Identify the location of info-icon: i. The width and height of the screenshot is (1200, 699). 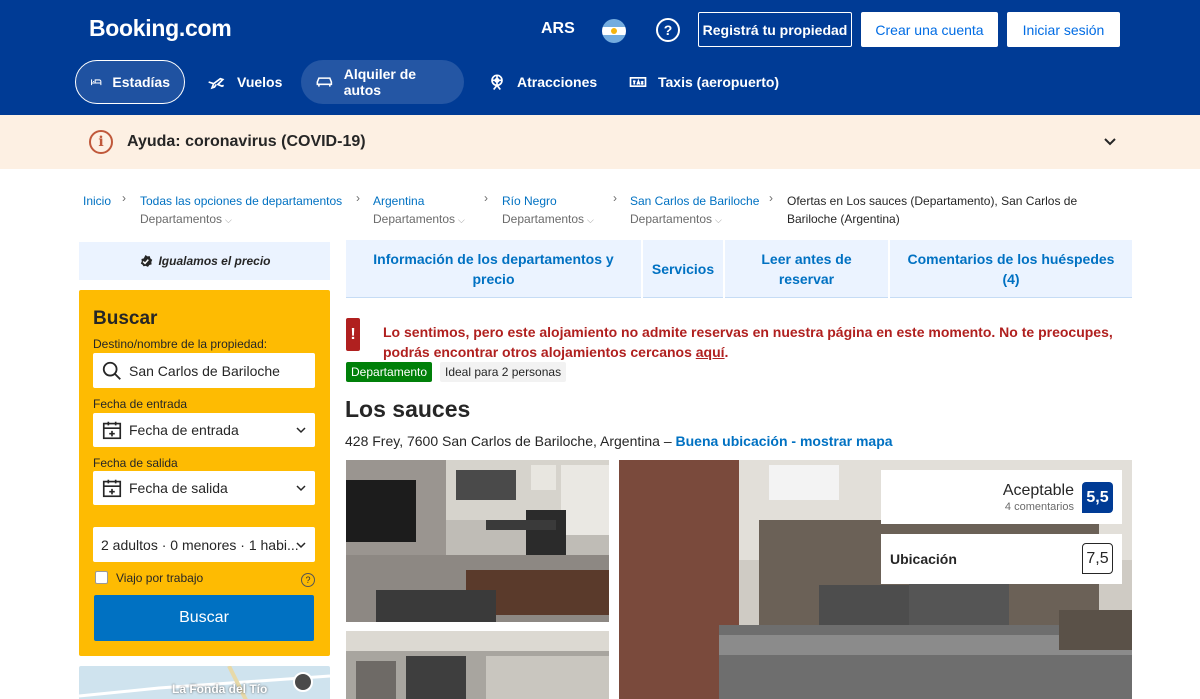
(101, 142).